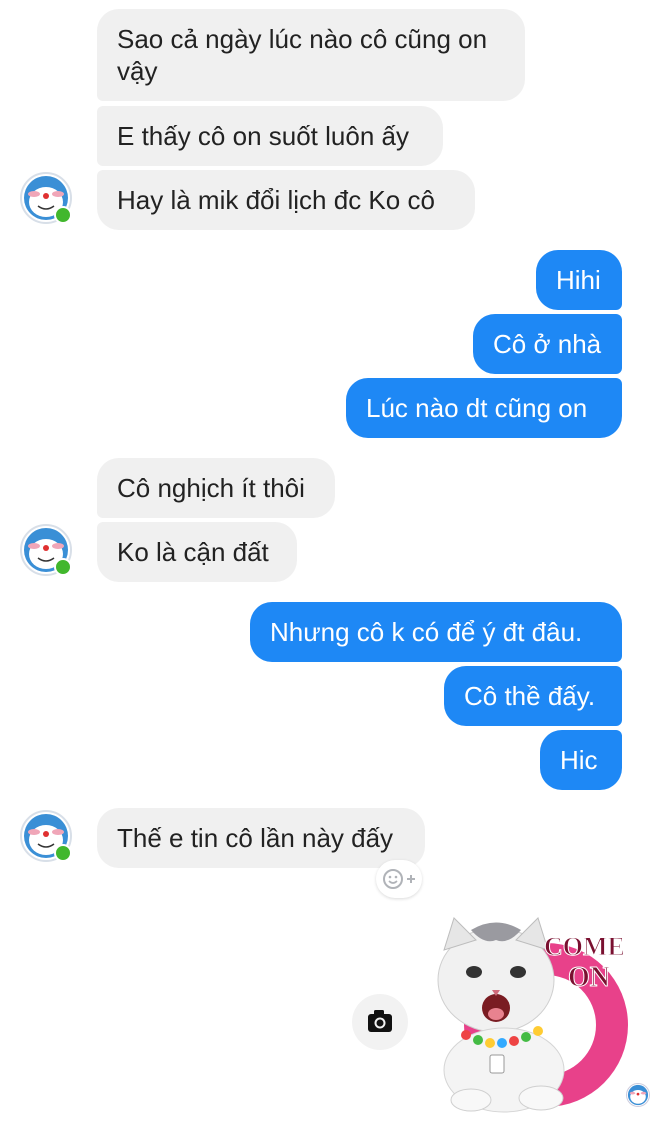  I want to click on add-reaction-button, so click(399, 879).